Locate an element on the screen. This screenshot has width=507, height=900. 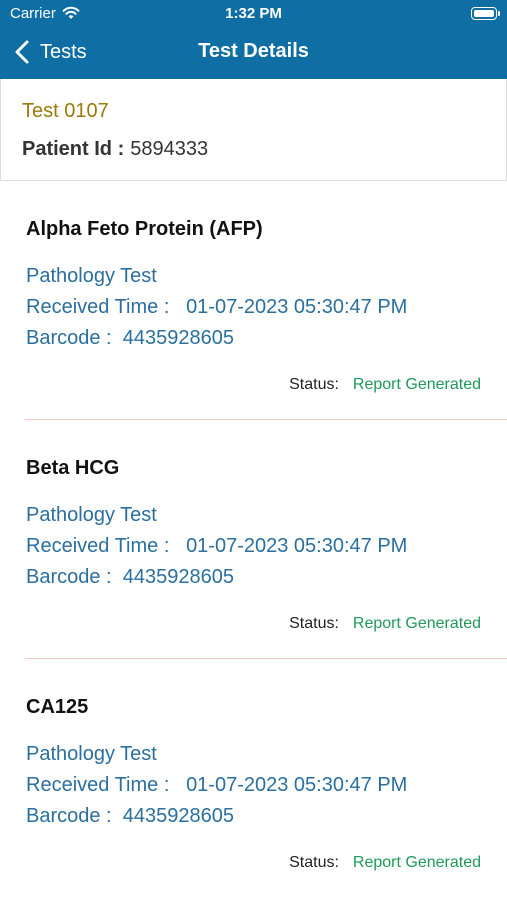
test-summary-card: Test 0107 Patient Id :5894333 is located at coordinates (253, 130).